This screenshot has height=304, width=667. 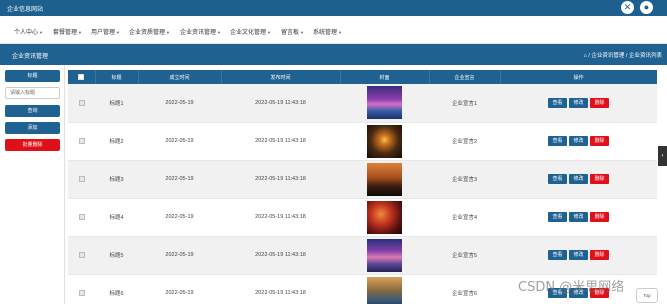 I want to click on cell-motto: 企业宣言4, so click(x=464, y=217).